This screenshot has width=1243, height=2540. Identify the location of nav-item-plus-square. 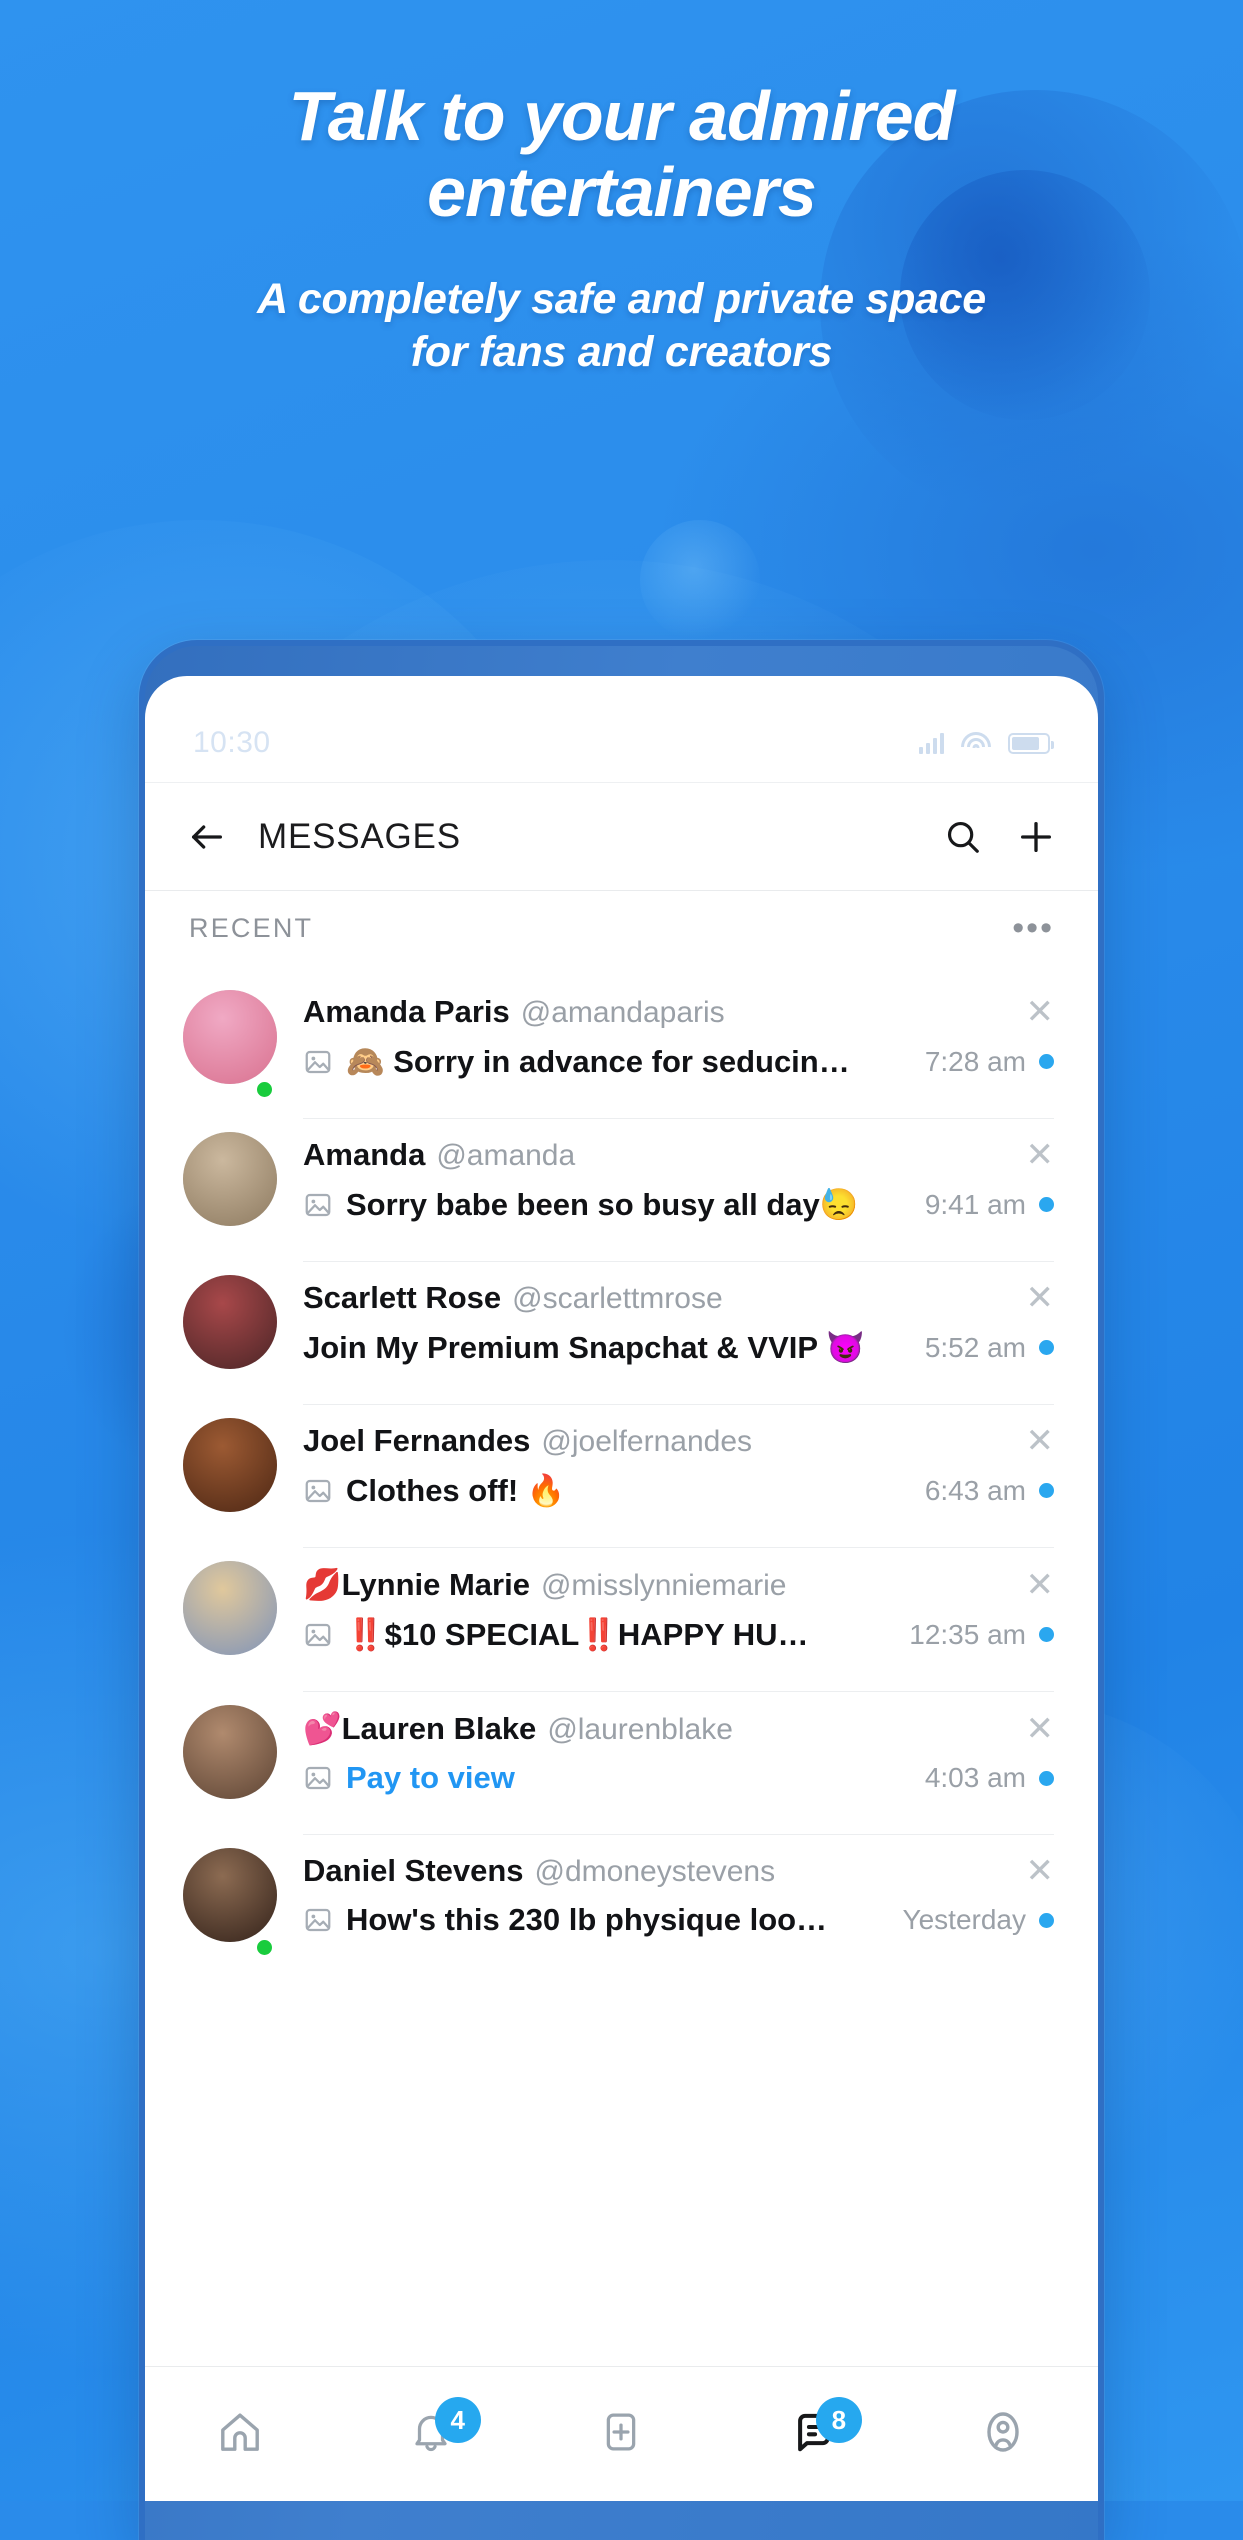
(621, 2434).